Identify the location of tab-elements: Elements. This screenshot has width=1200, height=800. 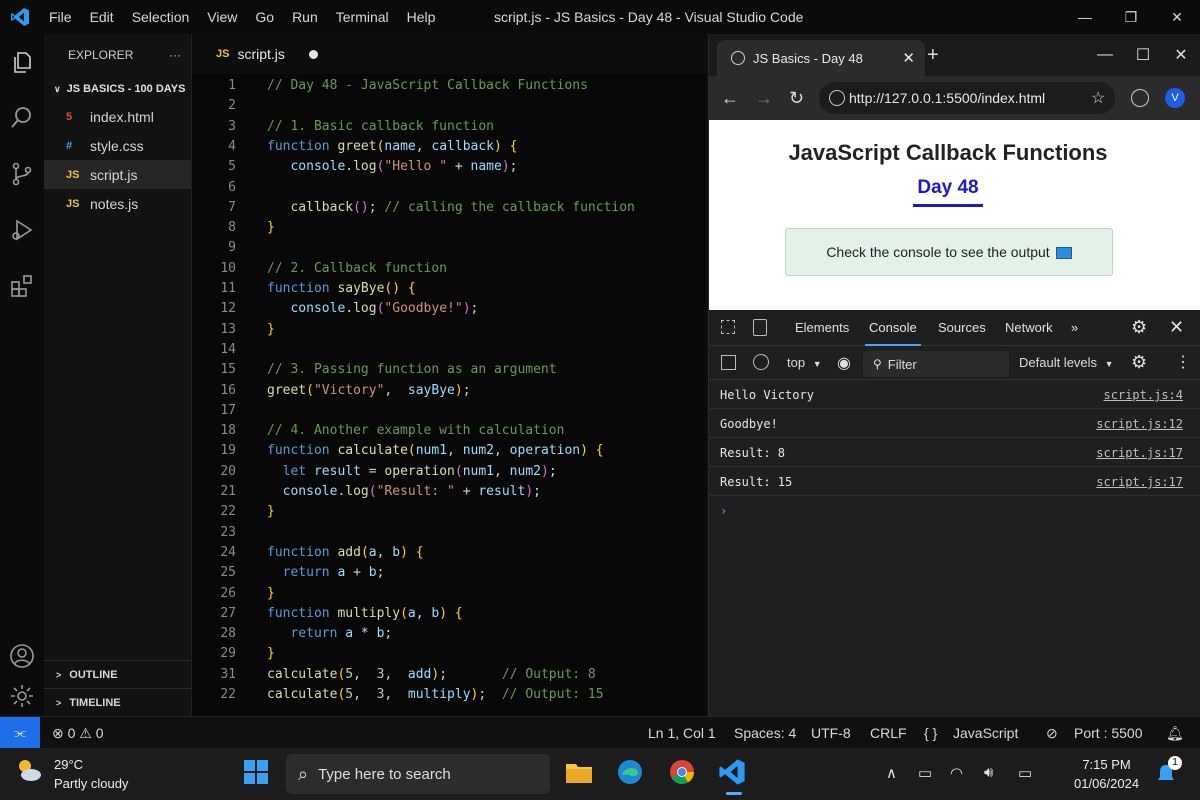
(822, 327).